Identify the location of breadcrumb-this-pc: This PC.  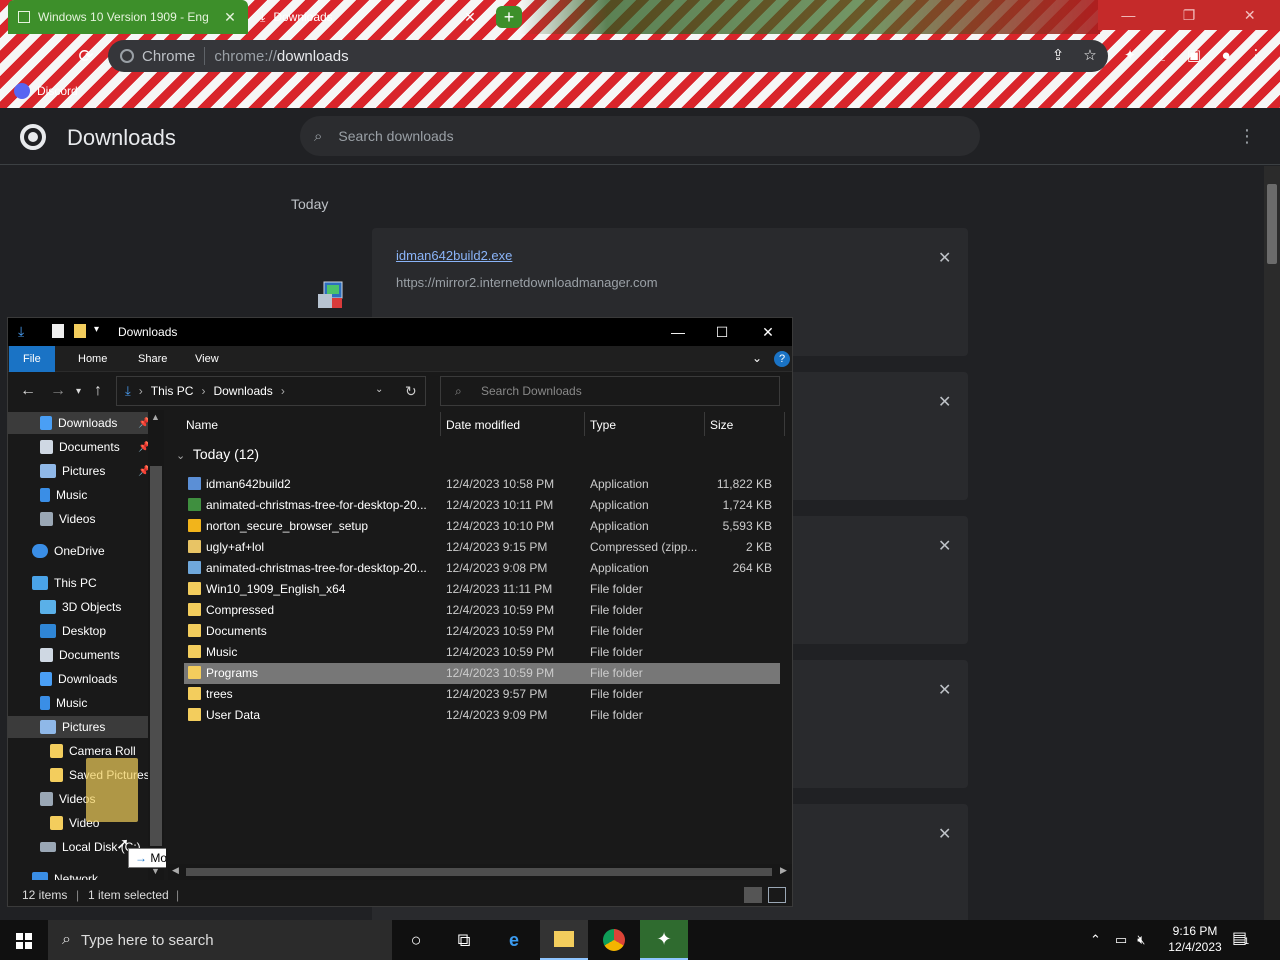
(172, 391).